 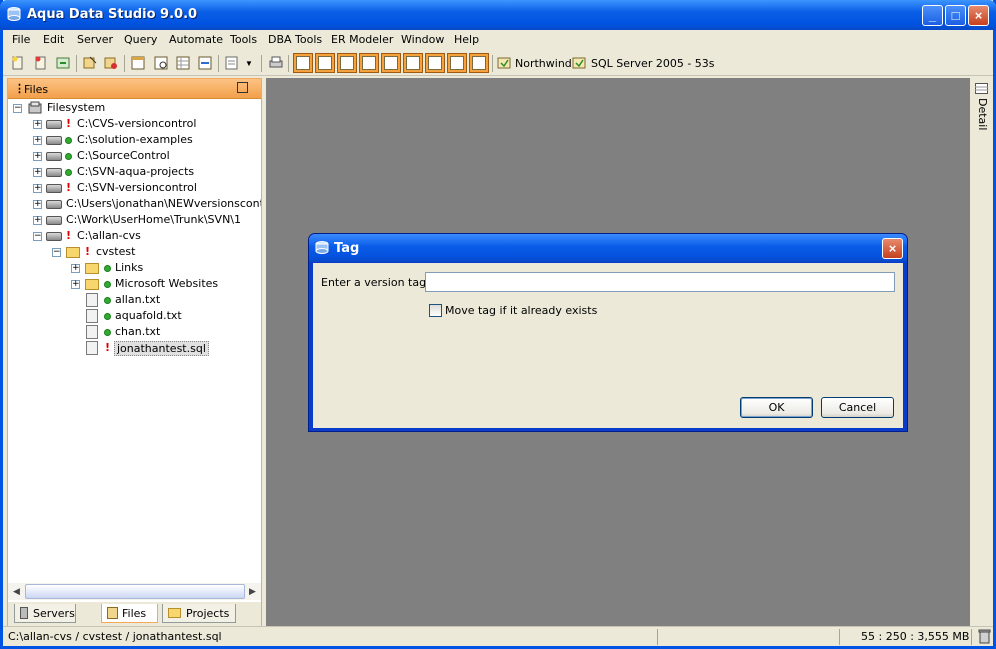 I want to click on scroll-right-icon: ▶, so click(x=252, y=591).